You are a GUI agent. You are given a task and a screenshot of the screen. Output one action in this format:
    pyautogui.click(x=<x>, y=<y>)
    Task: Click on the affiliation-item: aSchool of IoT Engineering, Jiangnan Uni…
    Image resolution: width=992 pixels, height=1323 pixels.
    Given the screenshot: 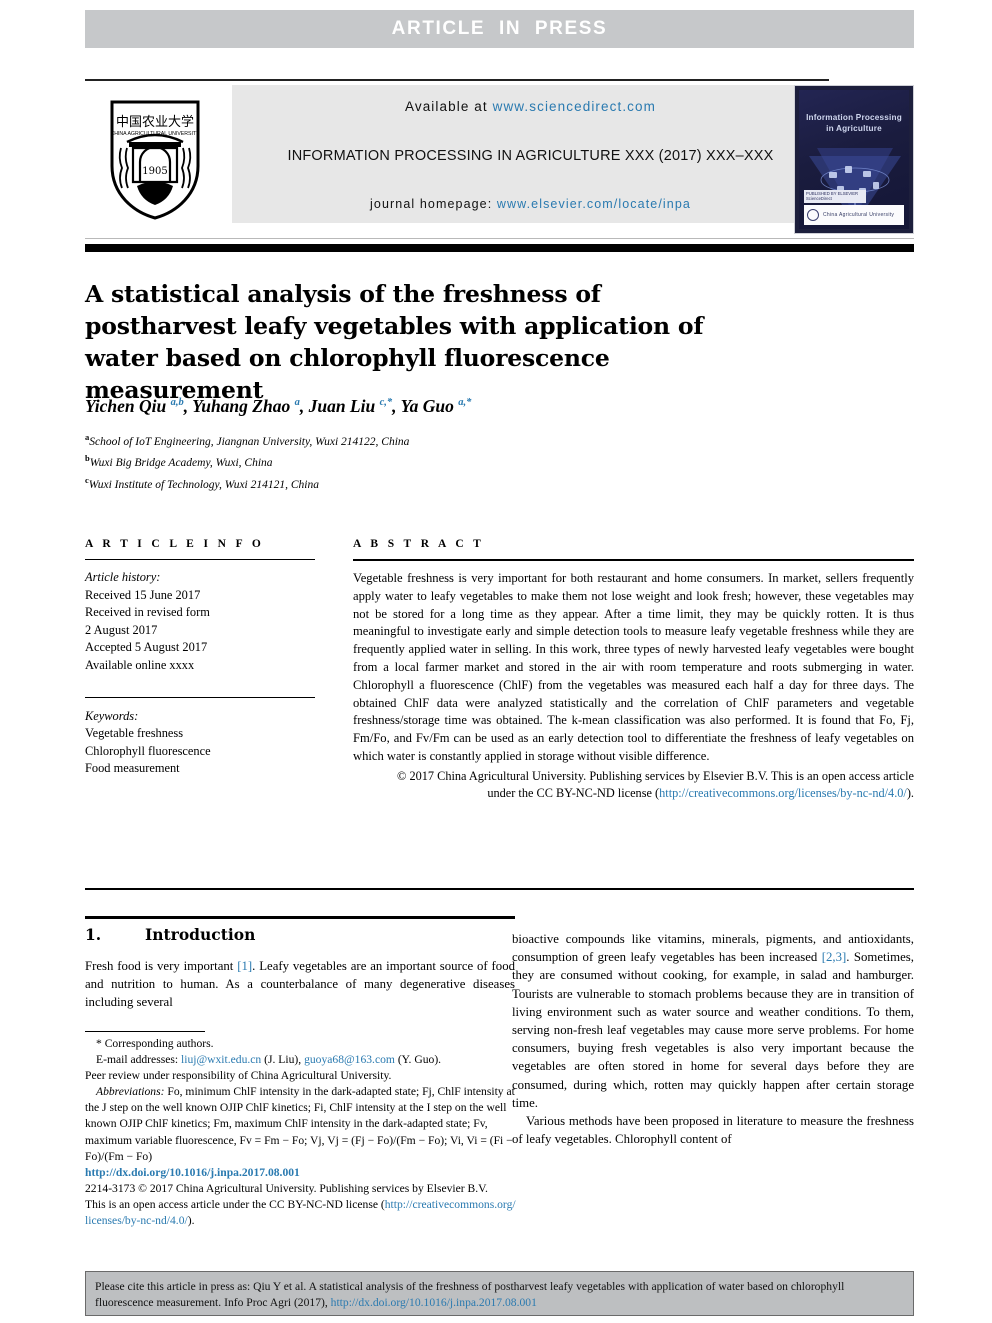 What is the action you would take?
    pyautogui.click(x=435, y=439)
    